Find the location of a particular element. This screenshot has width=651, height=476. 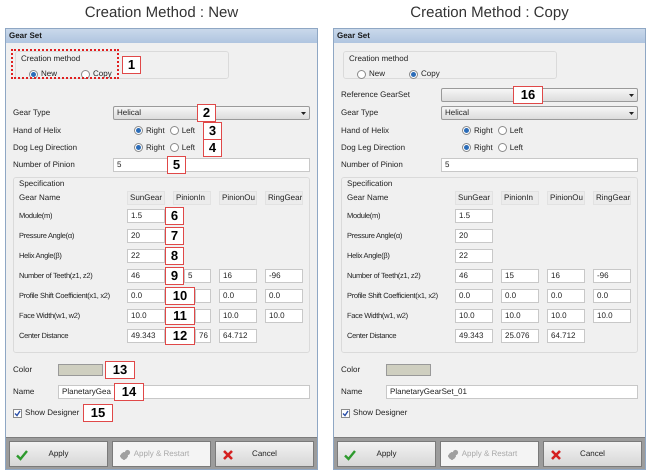

radio-button: New is located at coordinates (371, 74).